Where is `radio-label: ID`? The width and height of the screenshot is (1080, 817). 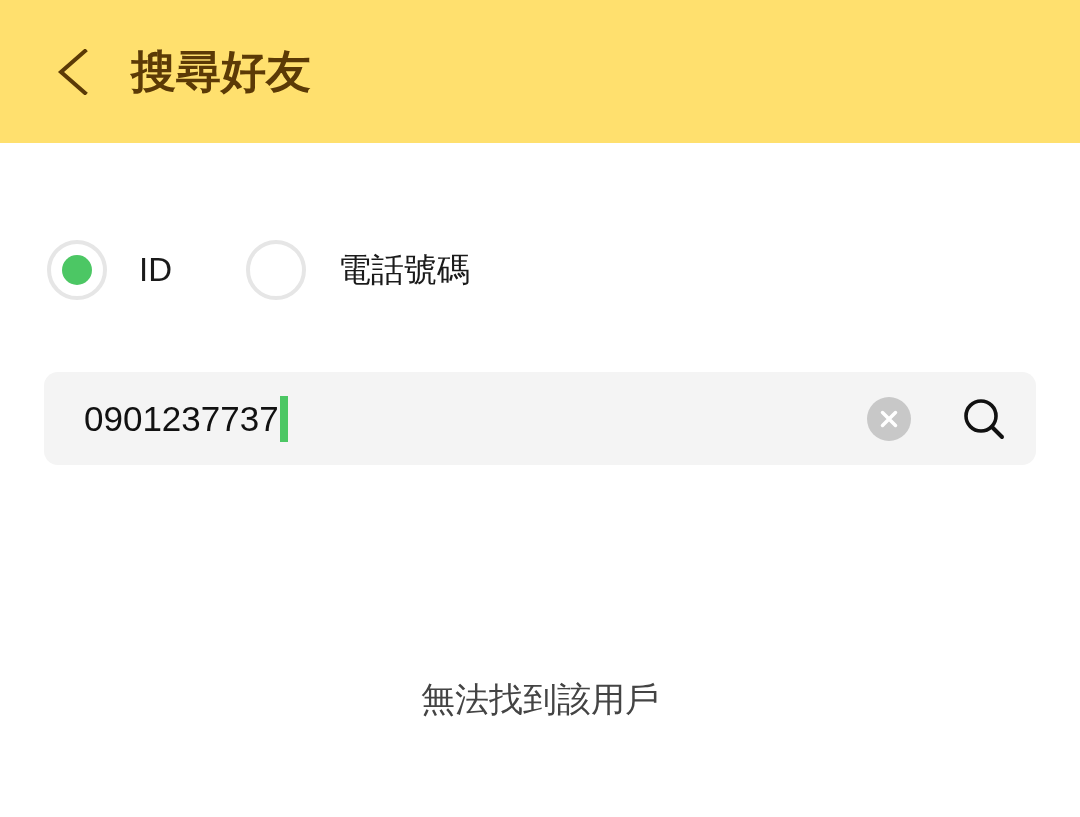
radio-label: ID is located at coordinates (155, 270).